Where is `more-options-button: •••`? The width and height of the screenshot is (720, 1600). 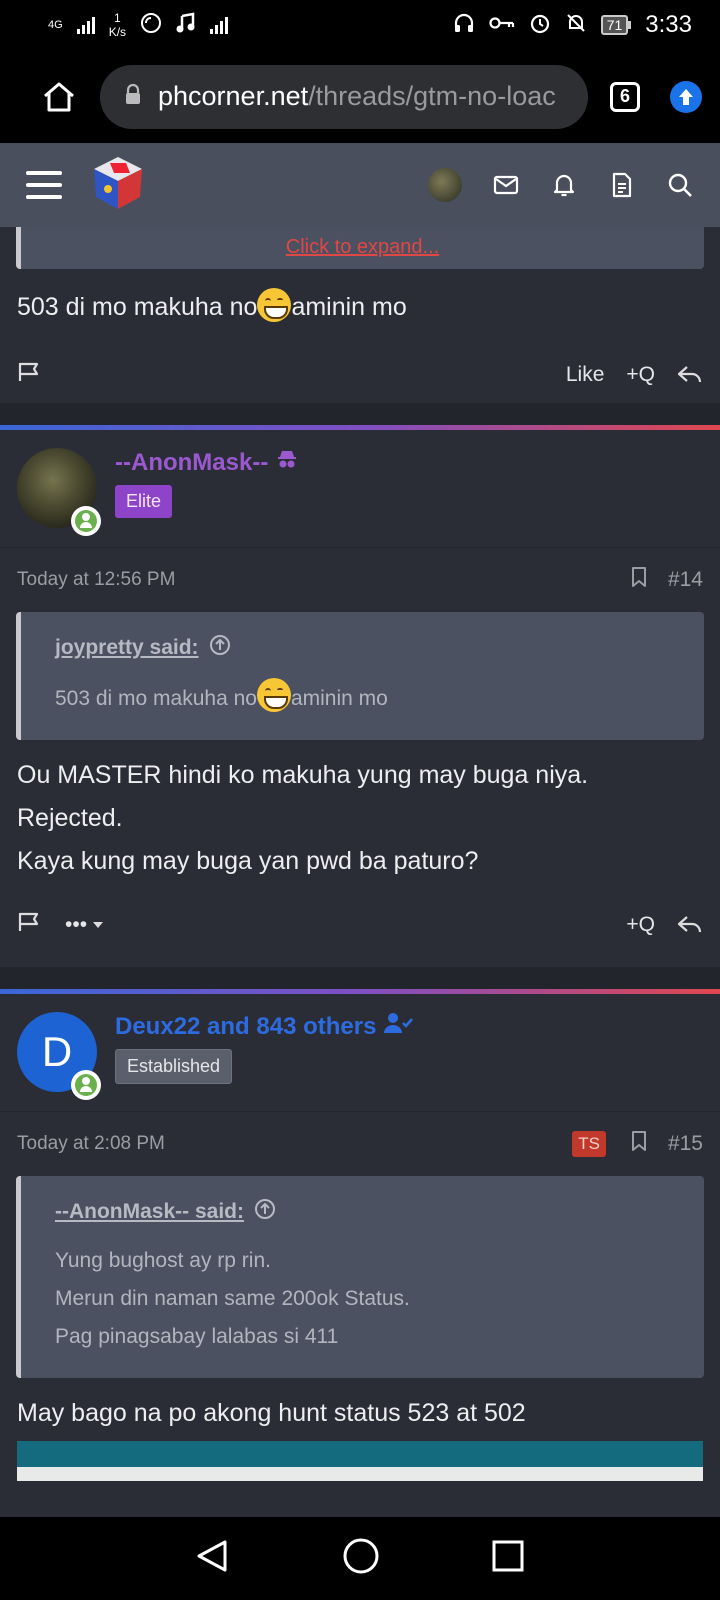 more-options-button: ••• is located at coordinates (85, 925).